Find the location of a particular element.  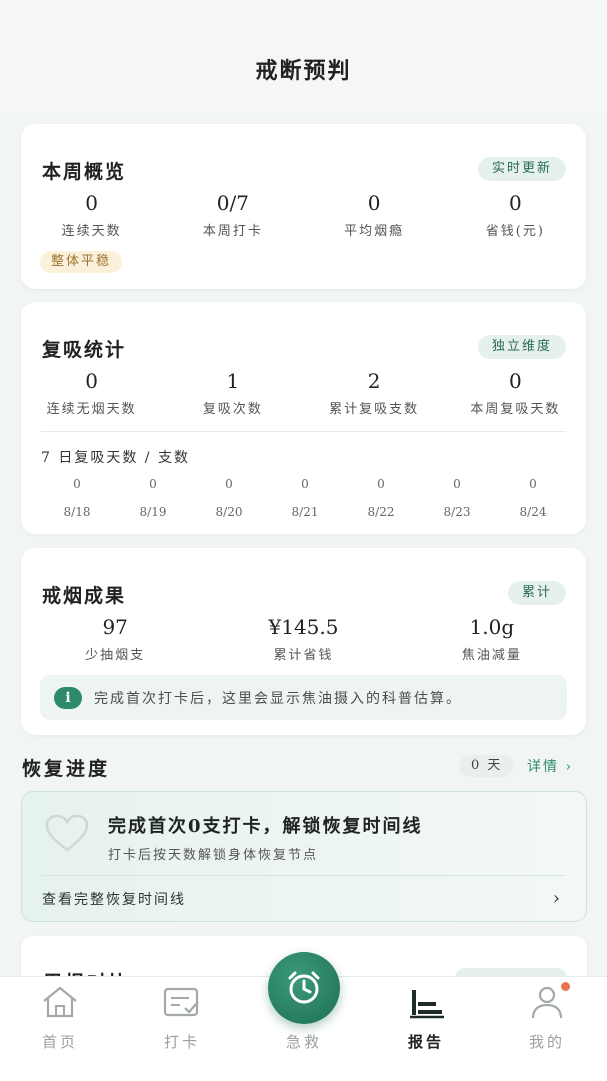

seven-day-title: 7 日复吸天数 / 支数 is located at coordinates (115, 458).